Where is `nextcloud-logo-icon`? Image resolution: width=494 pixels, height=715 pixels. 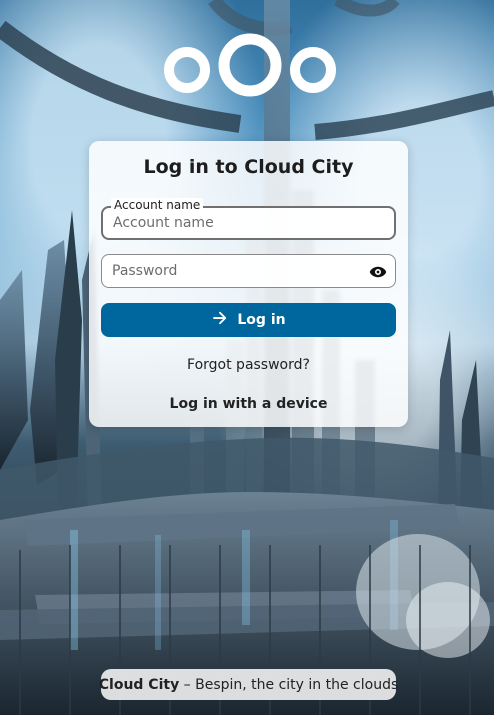
nextcloud-logo-icon is located at coordinates (250, 65).